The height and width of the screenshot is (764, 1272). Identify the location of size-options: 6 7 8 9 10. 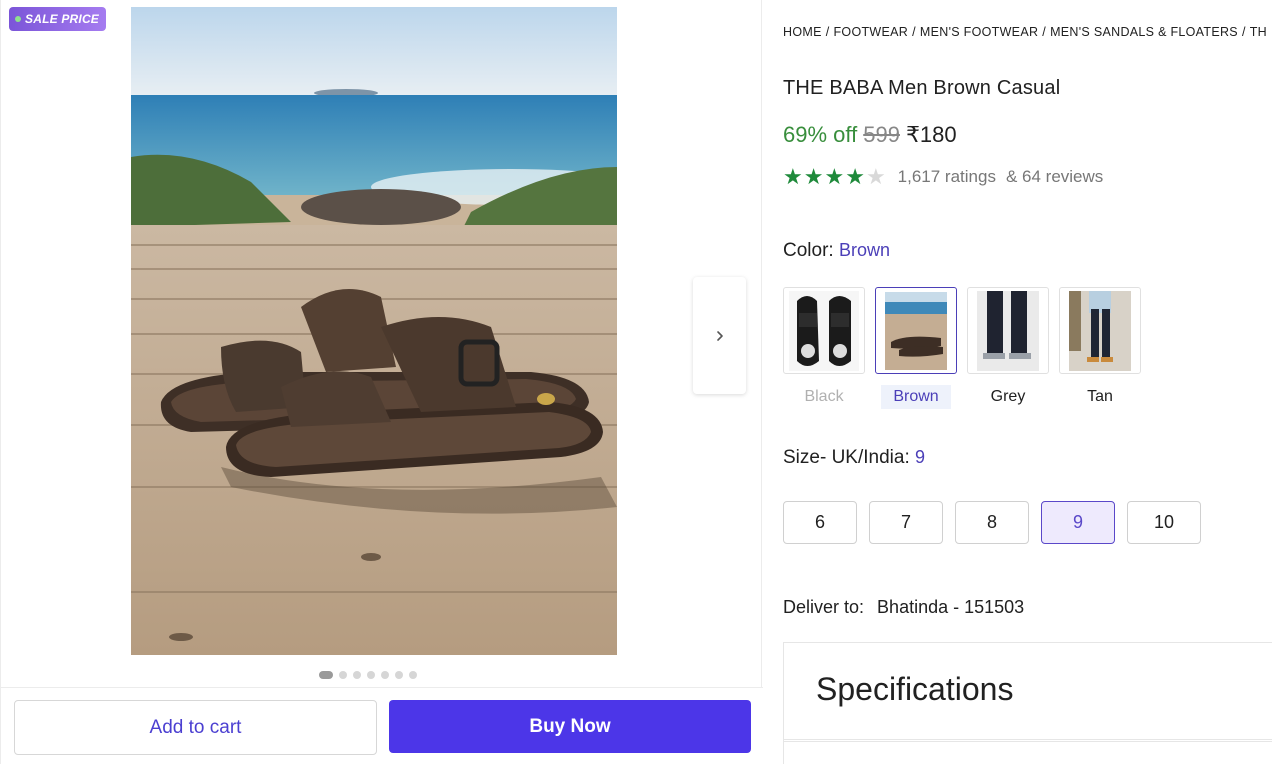
(992, 522).